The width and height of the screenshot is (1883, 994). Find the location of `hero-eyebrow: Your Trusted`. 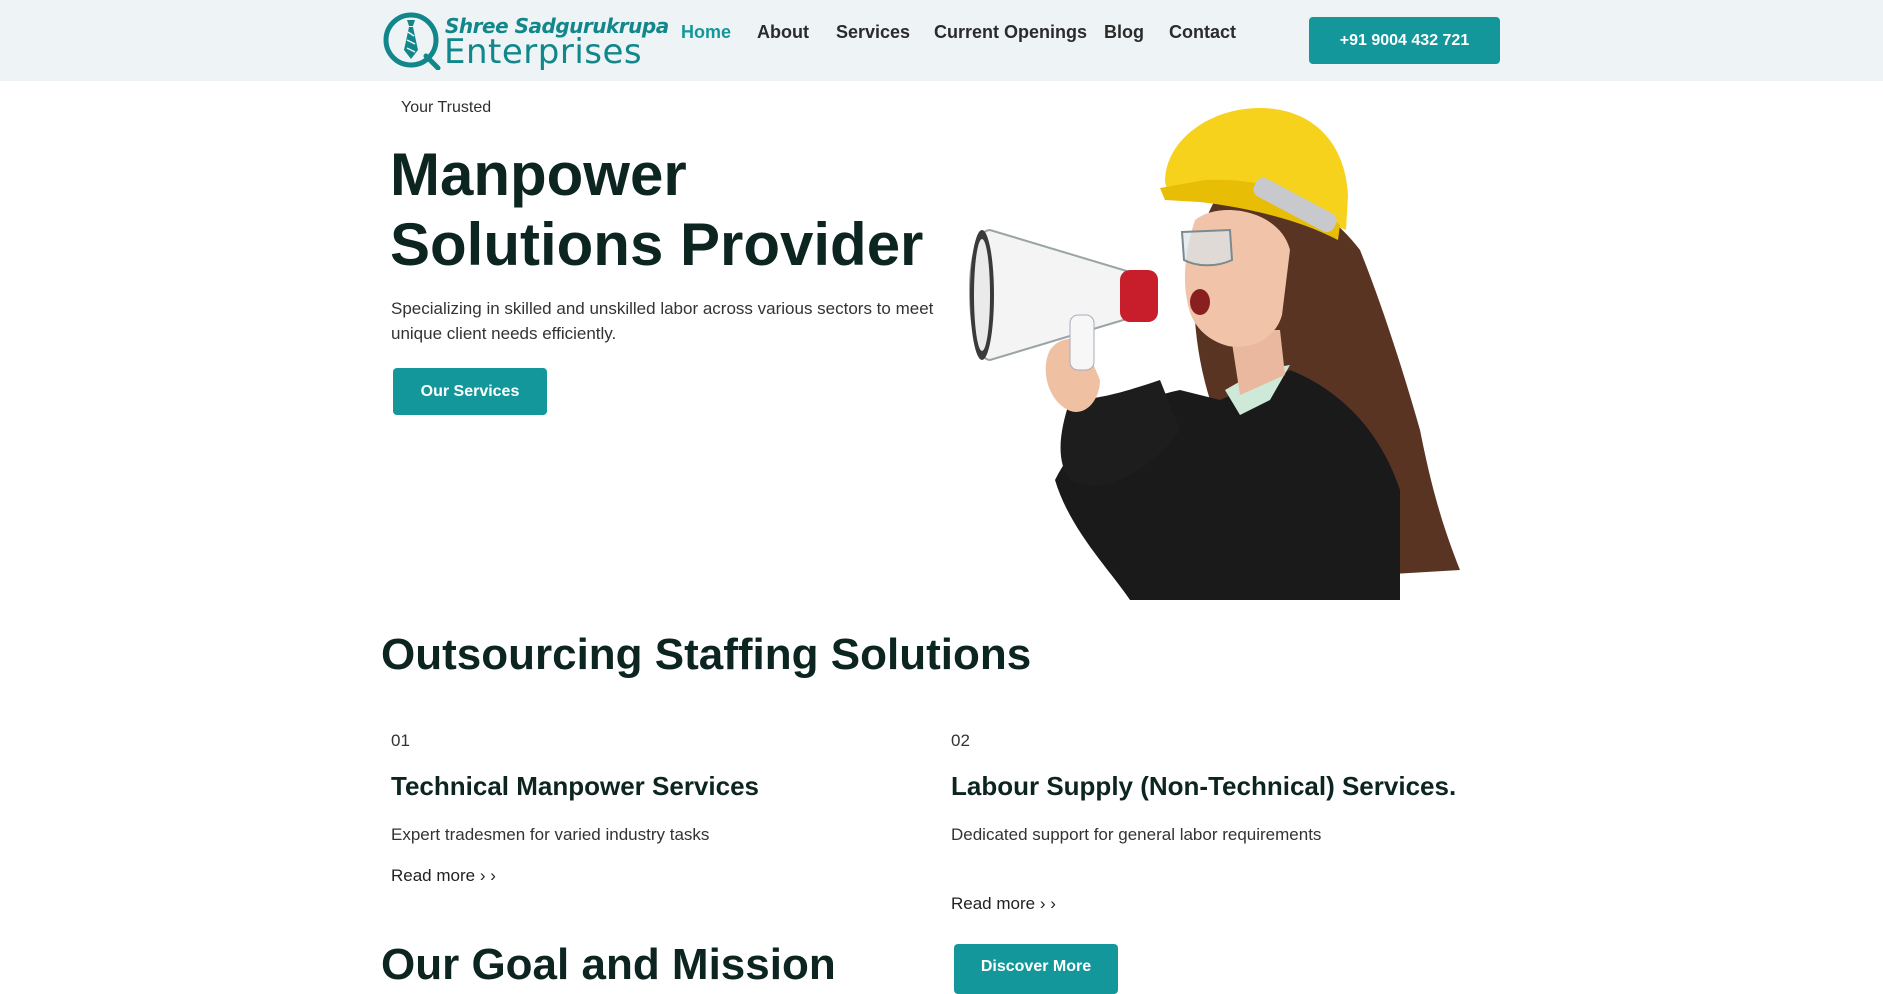

hero-eyebrow: Your Trusted is located at coordinates (446, 107).